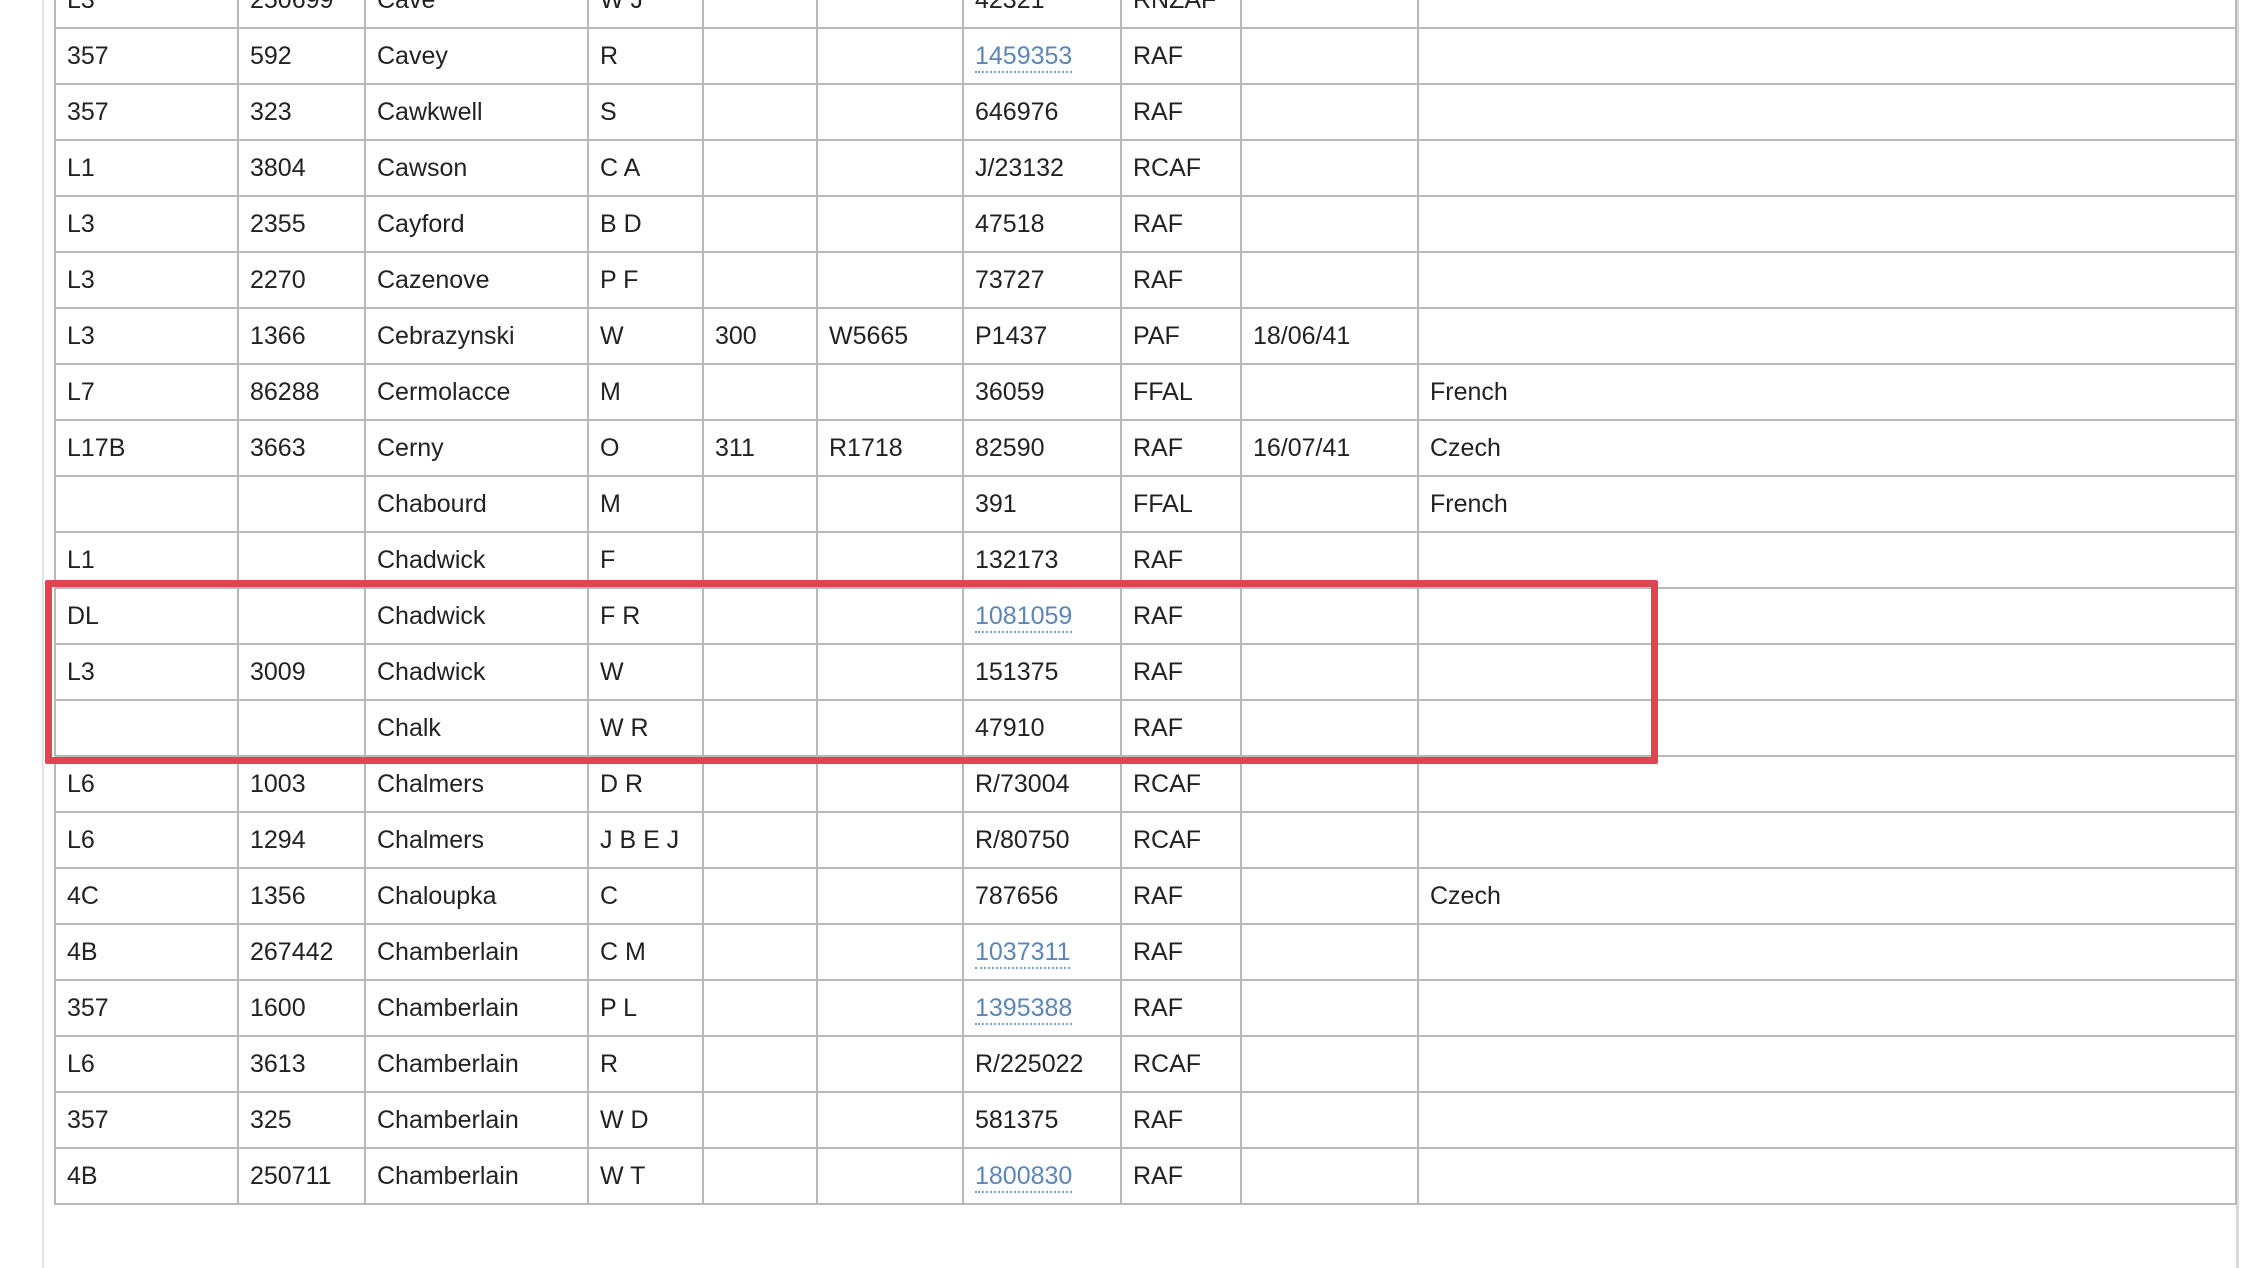 The width and height of the screenshot is (2258, 1268). I want to click on cell-nationality: French, so click(1827, 392).